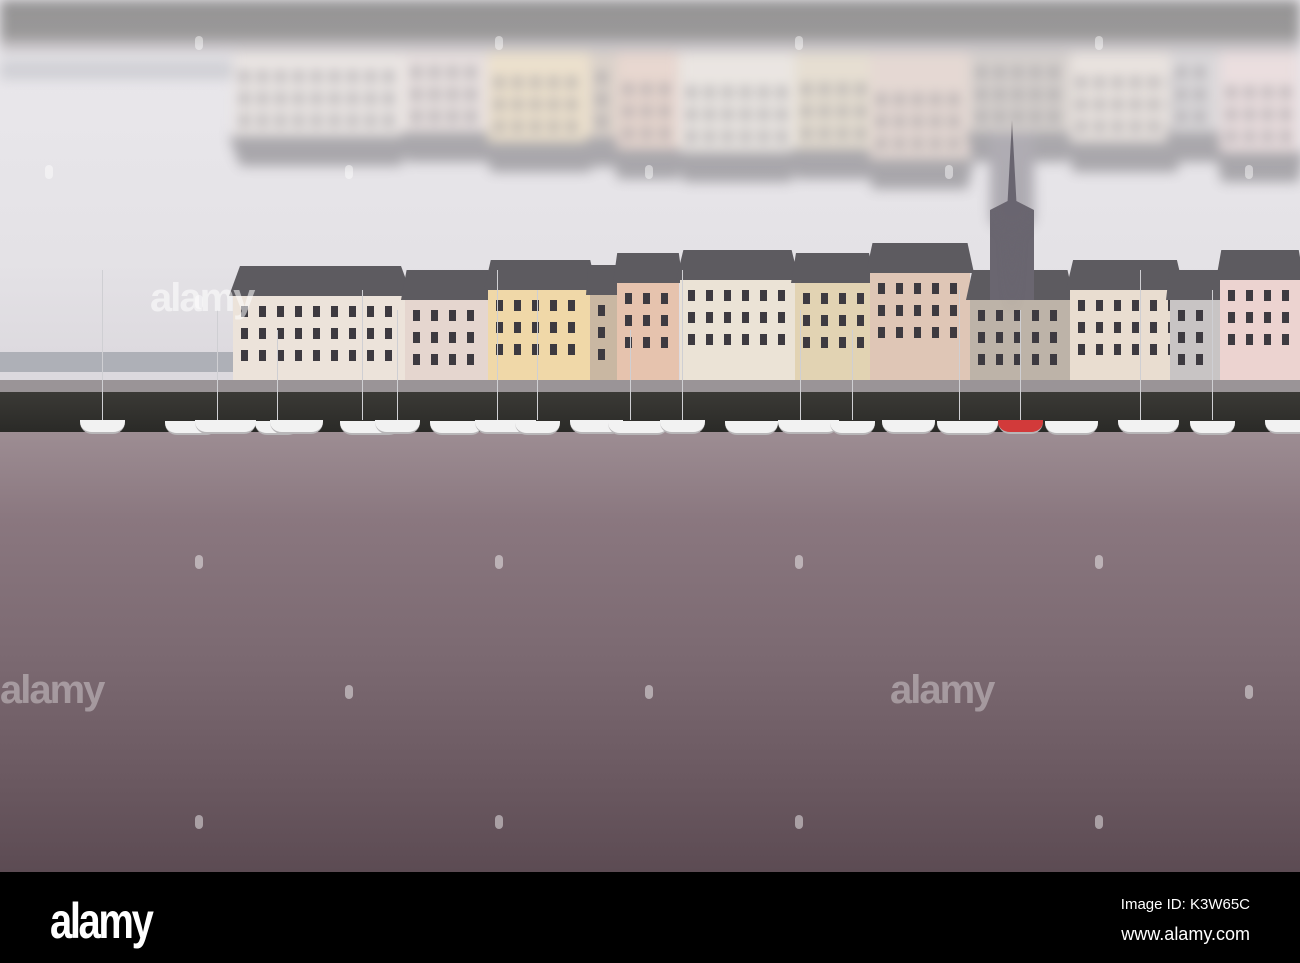  I want to click on harbor-wall, so click(650, 20).